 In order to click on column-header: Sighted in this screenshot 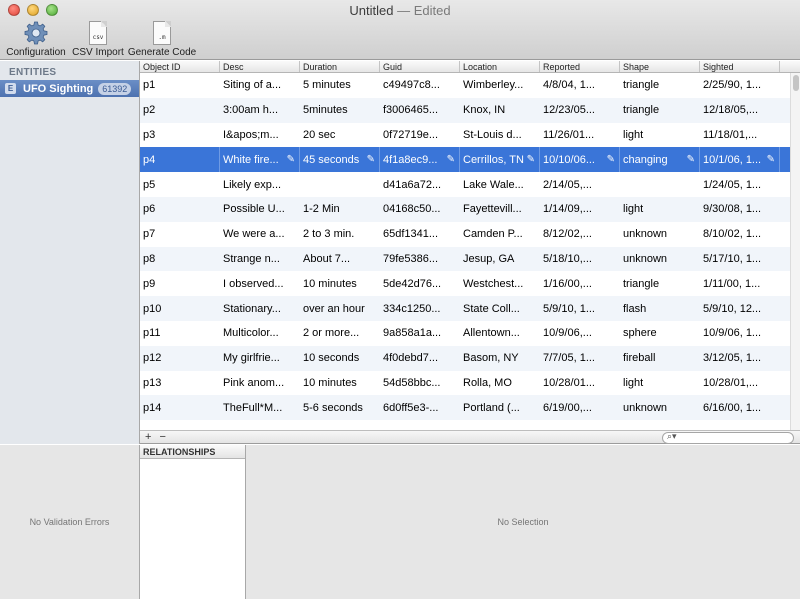, I will do `click(740, 66)`.